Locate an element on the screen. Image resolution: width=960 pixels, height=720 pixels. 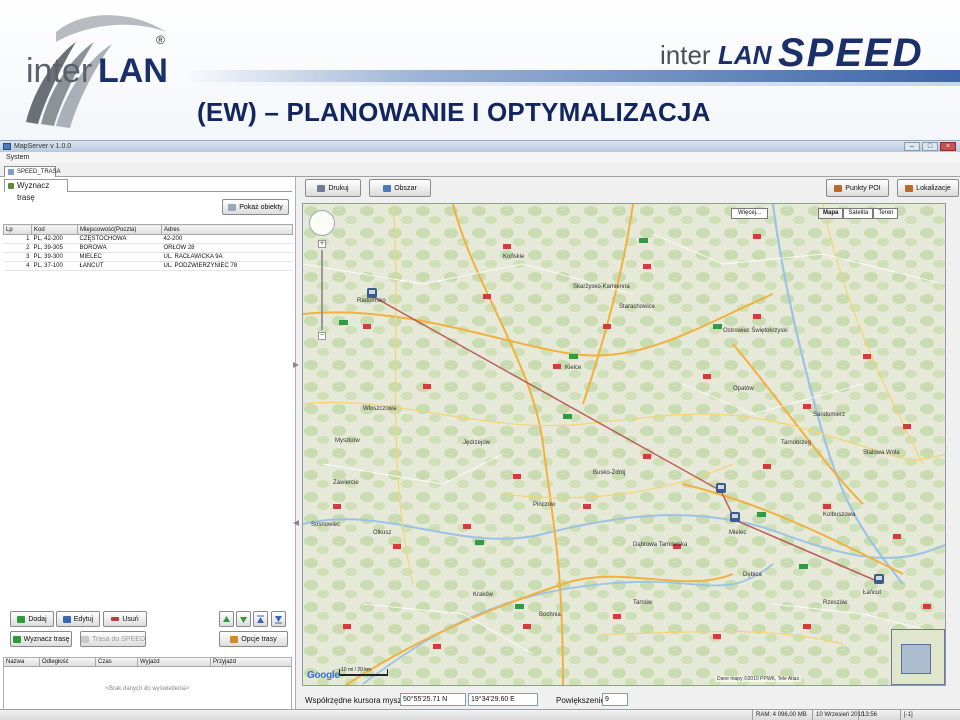
pan-control is located at coordinates (322, 223).